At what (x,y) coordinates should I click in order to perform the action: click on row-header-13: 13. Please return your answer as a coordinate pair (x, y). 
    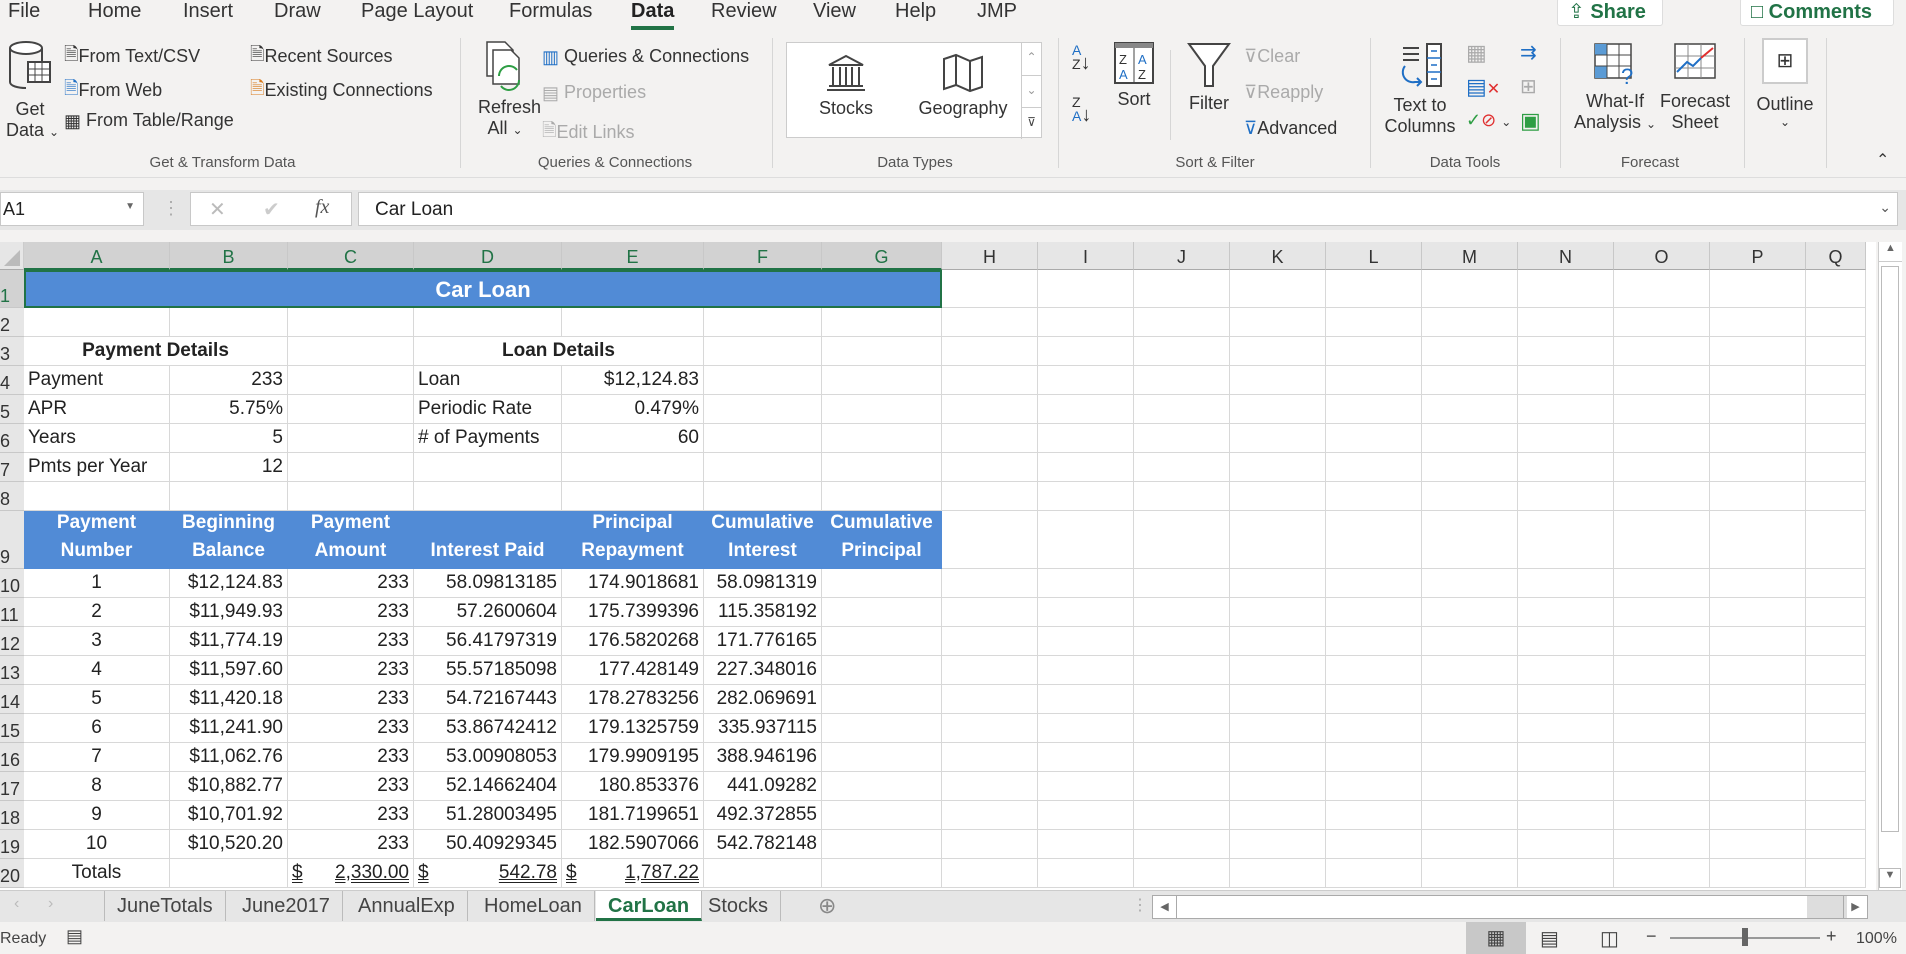
    Looking at the image, I should click on (12, 670).